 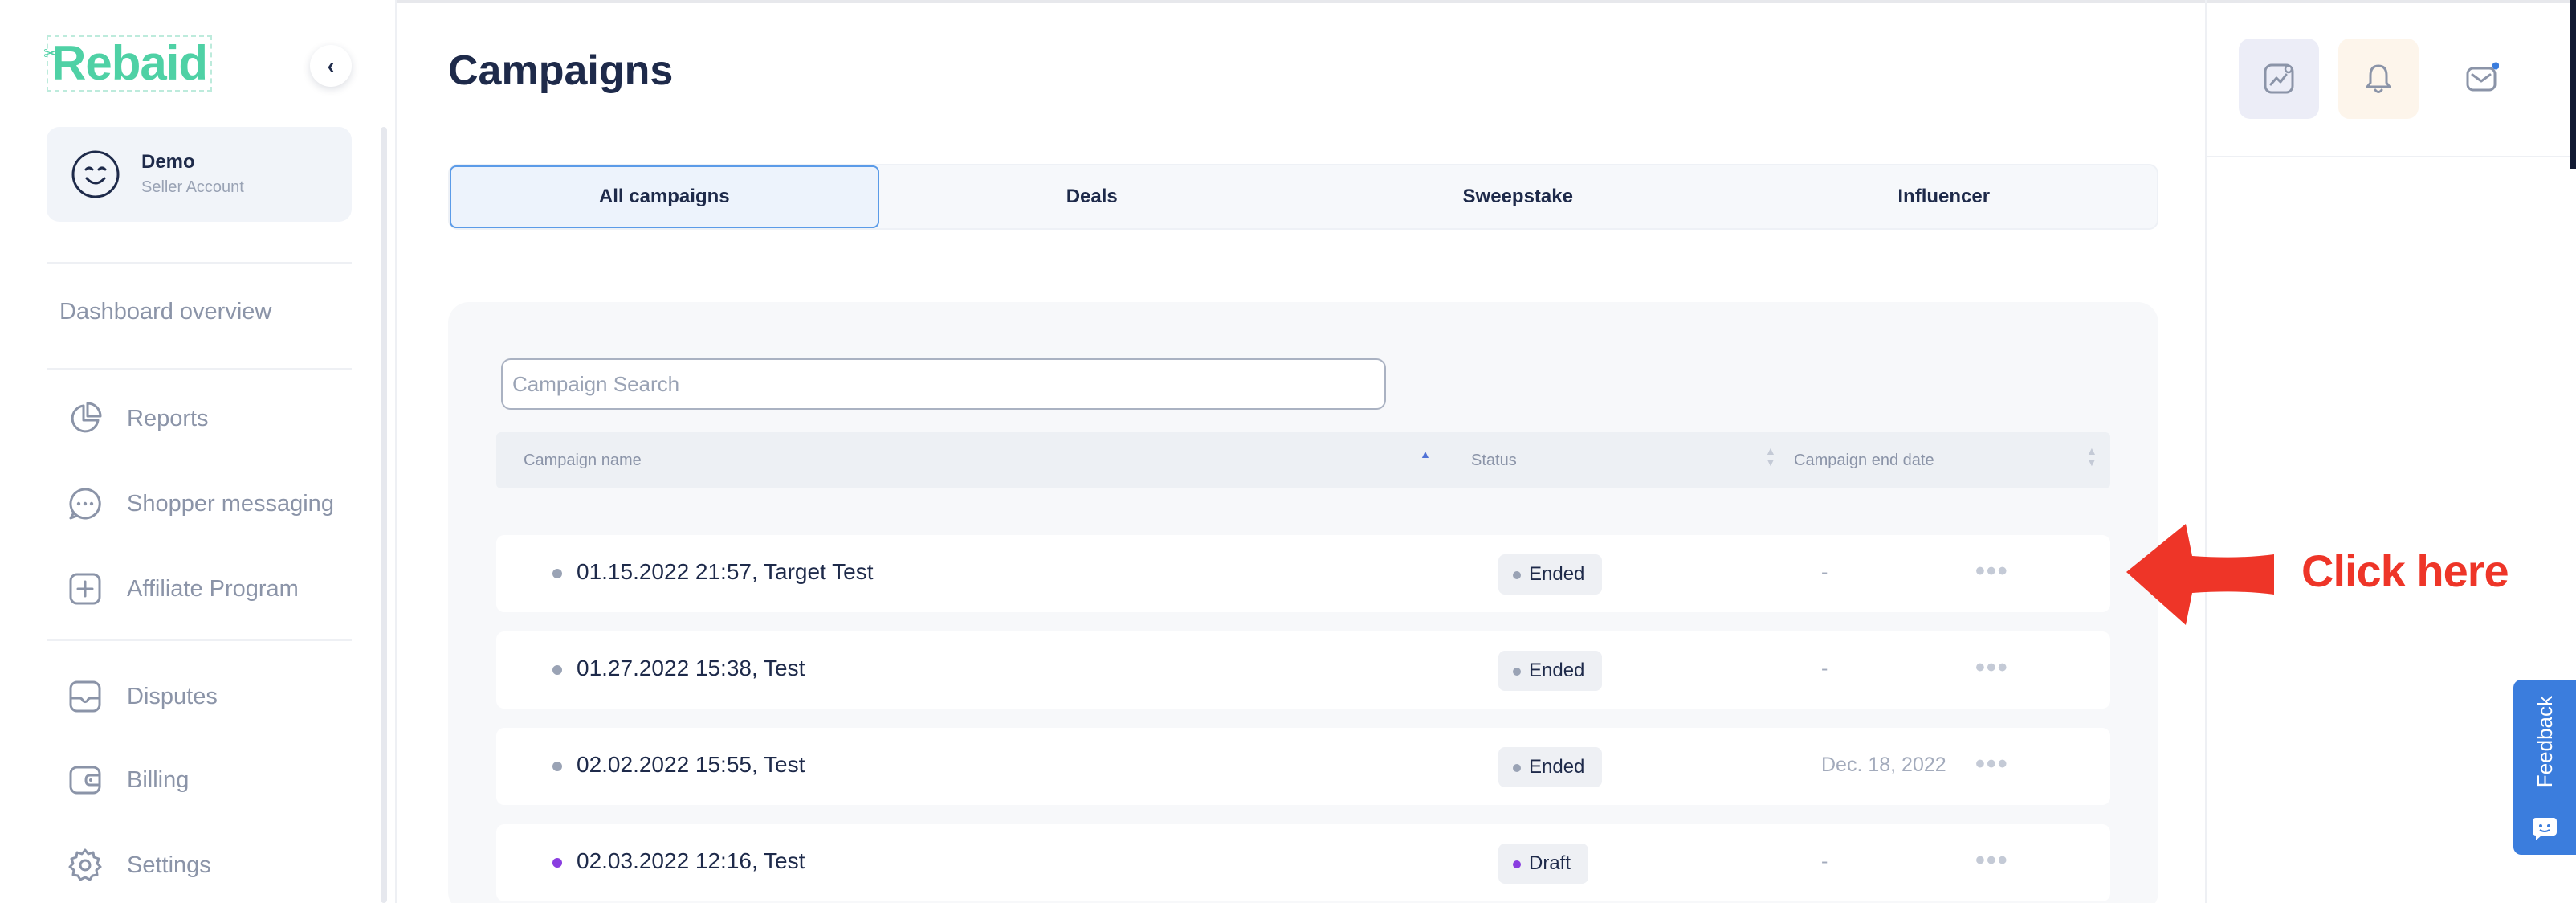 I want to click on campaign-name: 02.02.2022 15:55, Test, so click(x=691, y=765).